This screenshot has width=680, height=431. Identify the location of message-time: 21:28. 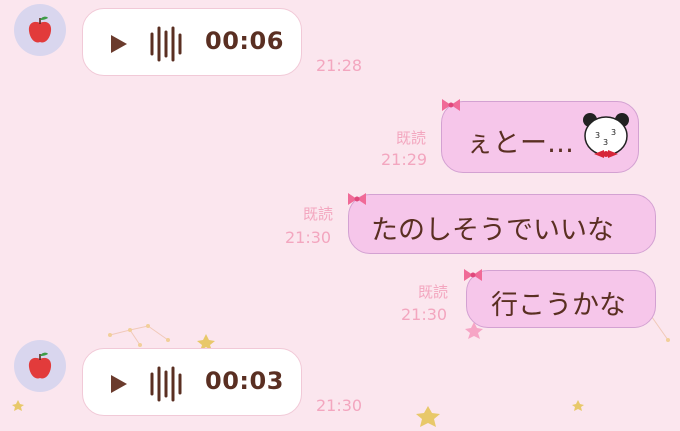
(339, 65).